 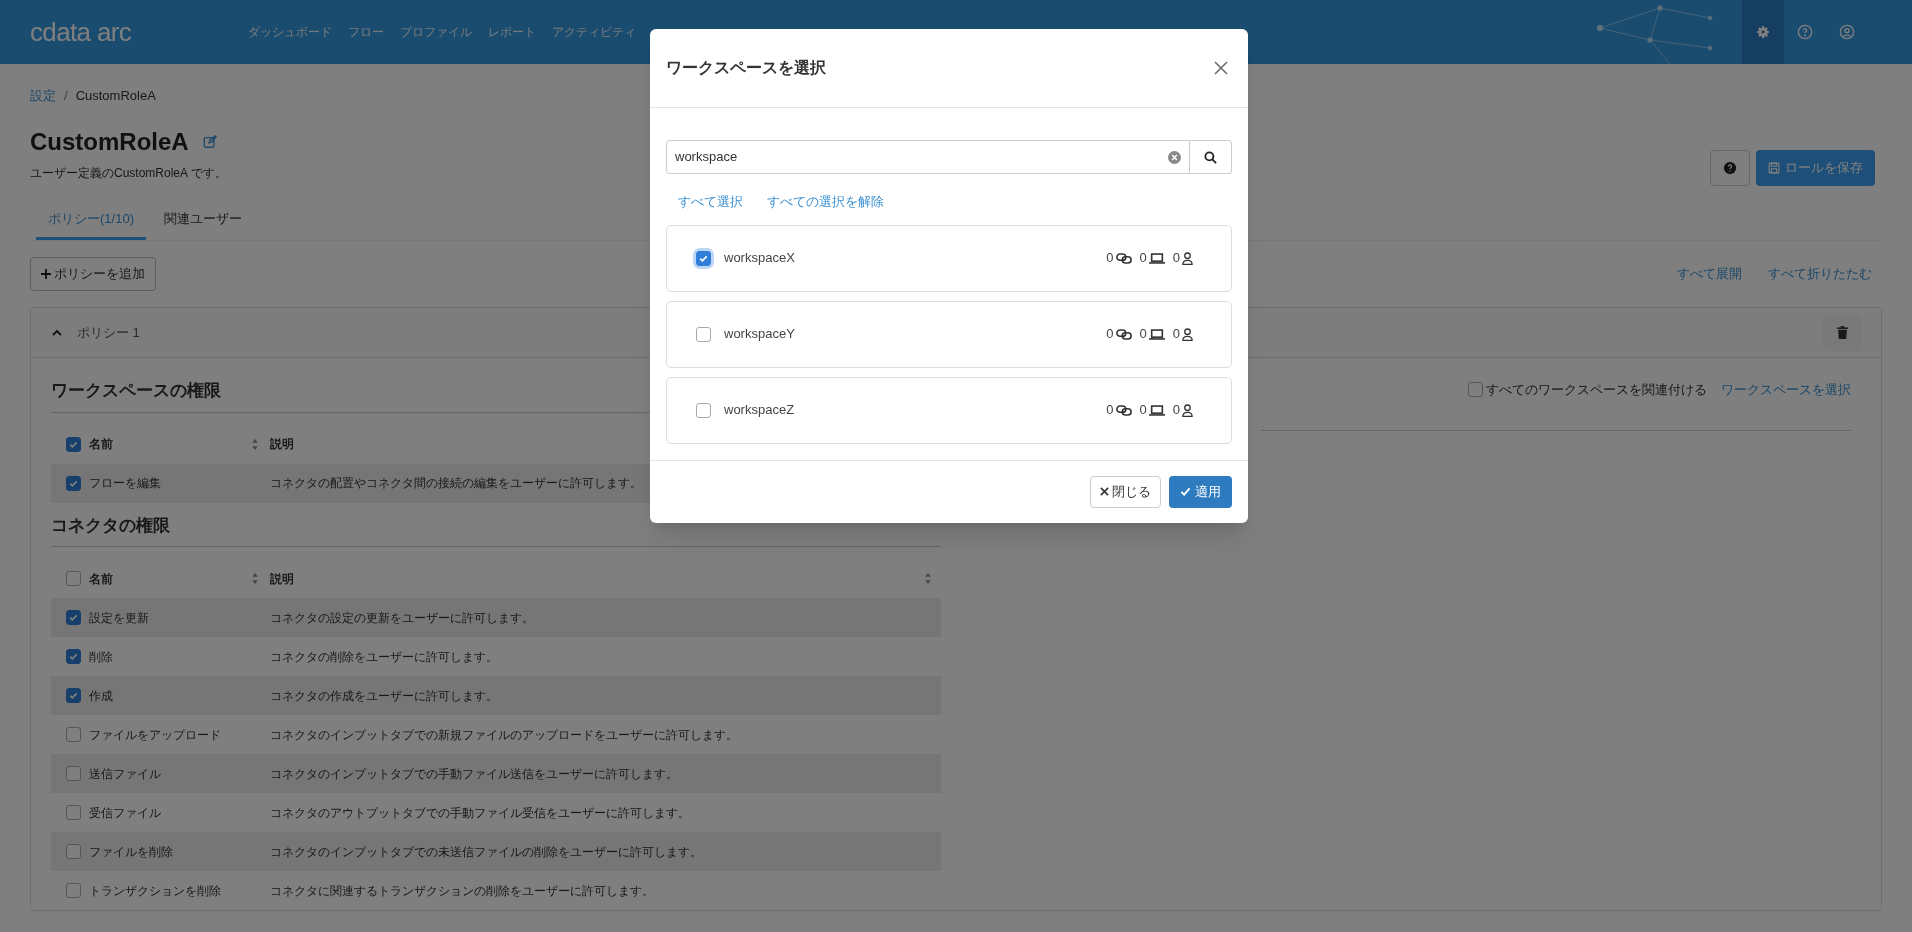 I want to click on workspace-name: workspaceY, so click(x=759, y=334).